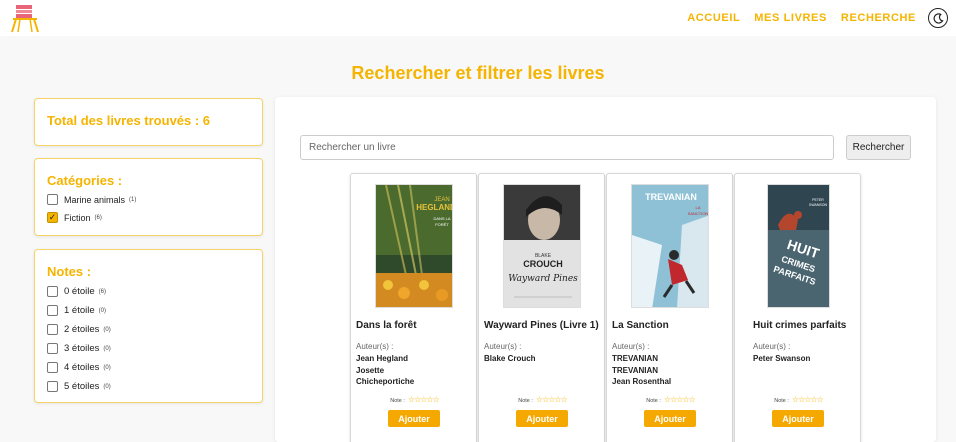 This screenshot has width=956, height=442. Describe the element at coordinates (129, 120) in the screenshot. I see `total-count: Total des livres trouvés : 6` at that location.